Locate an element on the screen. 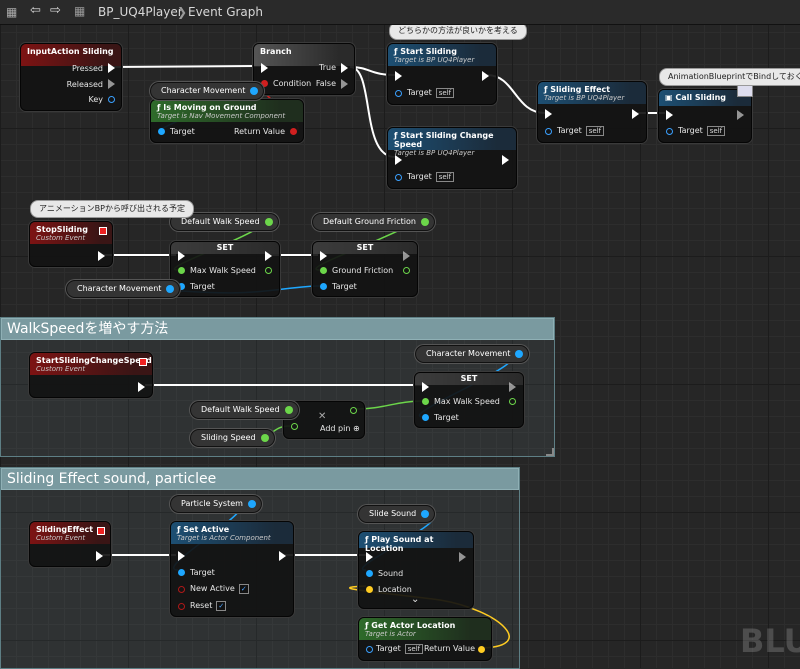 The height and width of the screenshot is (669, 800). forward-arrow-icon: ⇨ is located at coordinates (55, 10).